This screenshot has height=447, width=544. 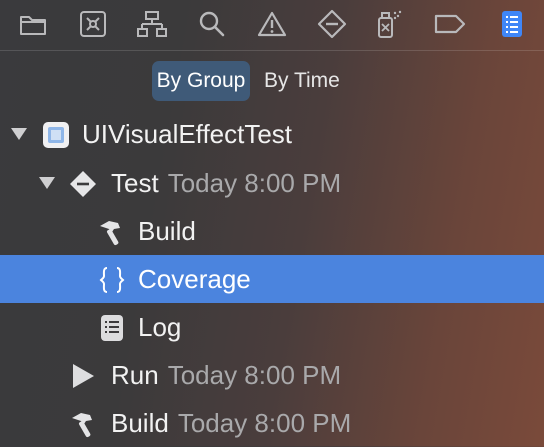 I want to click on search-icon, so click(x=212, y=24).